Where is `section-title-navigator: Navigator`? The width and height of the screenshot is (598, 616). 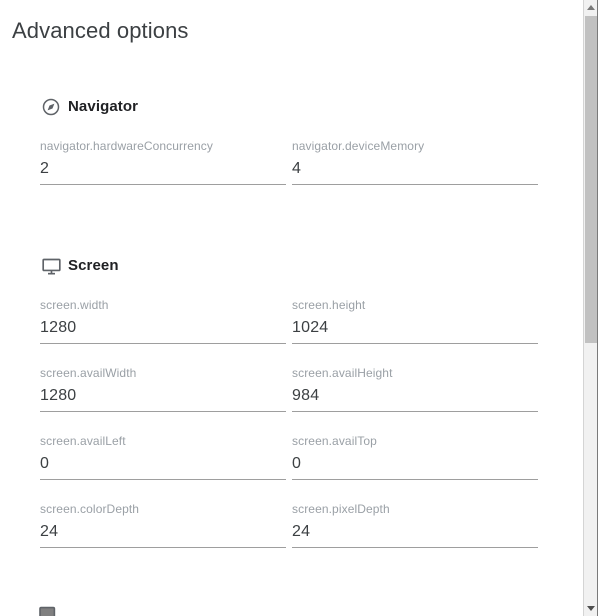
section-title-navigator: Navigator is located at coordinates (103, 106).